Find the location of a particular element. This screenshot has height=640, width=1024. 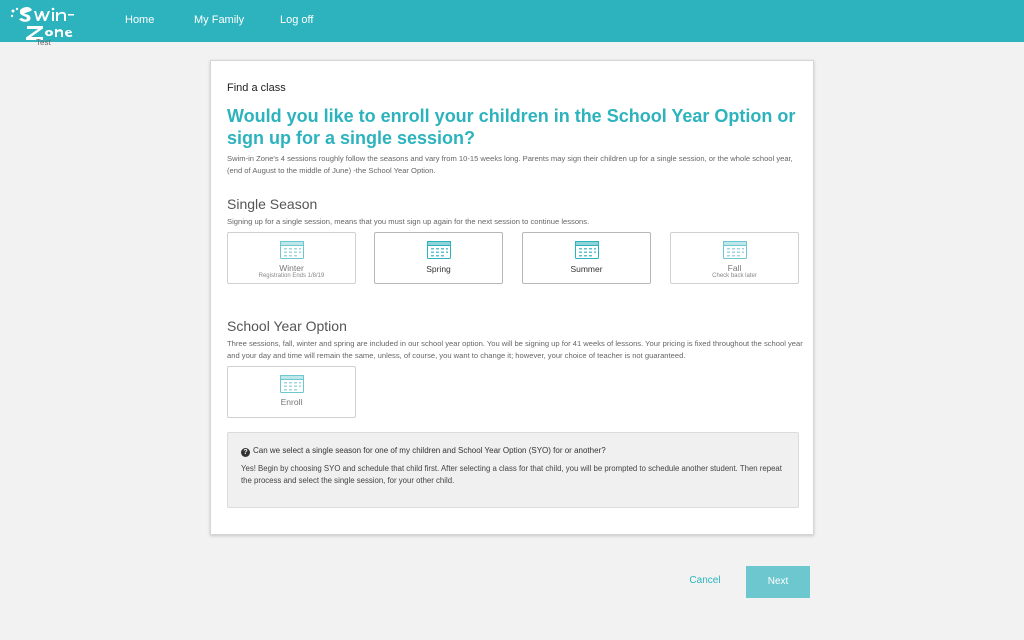

cancel-button: Cancel is located at coordinates (705, 582).